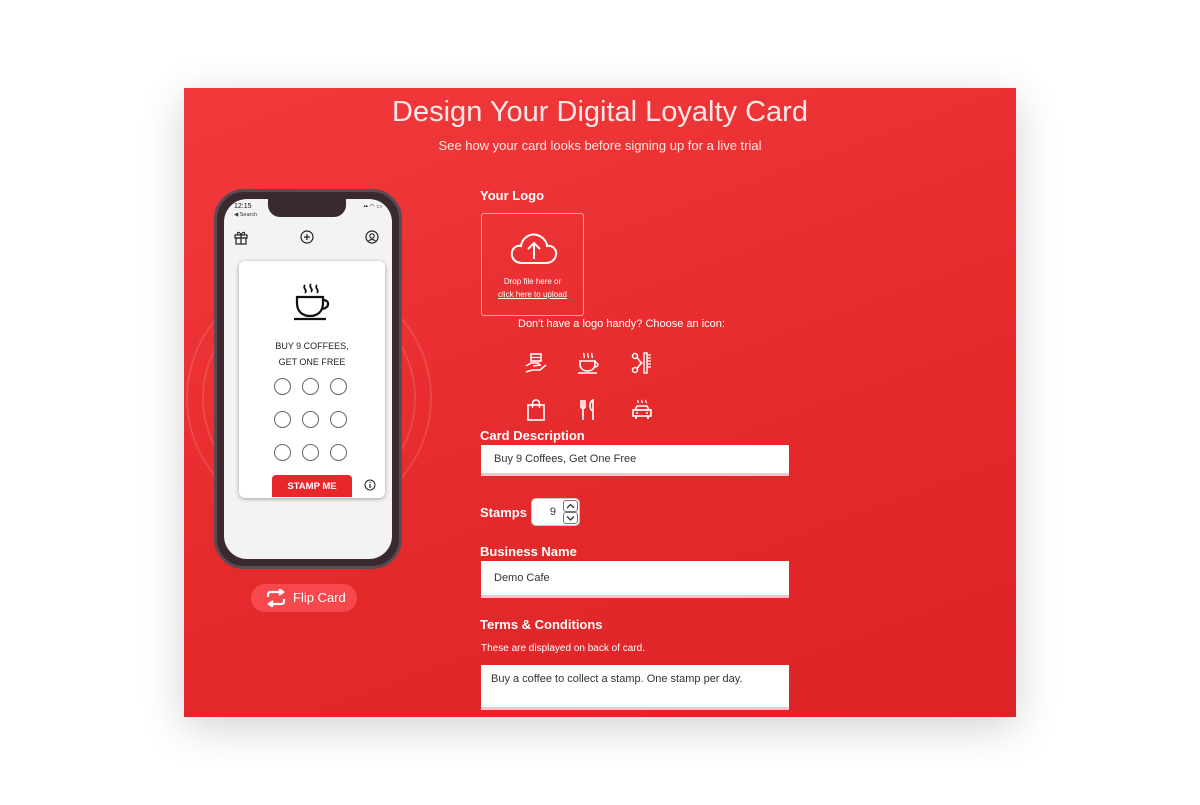 The height and width of the screenshot is (805, 1200). What do you see at coordinates (621, 324) in the screenshot?
I see `choose-icon-text: Don't have a logo handy? Choose an icon:` at bounding box center [621, 324].